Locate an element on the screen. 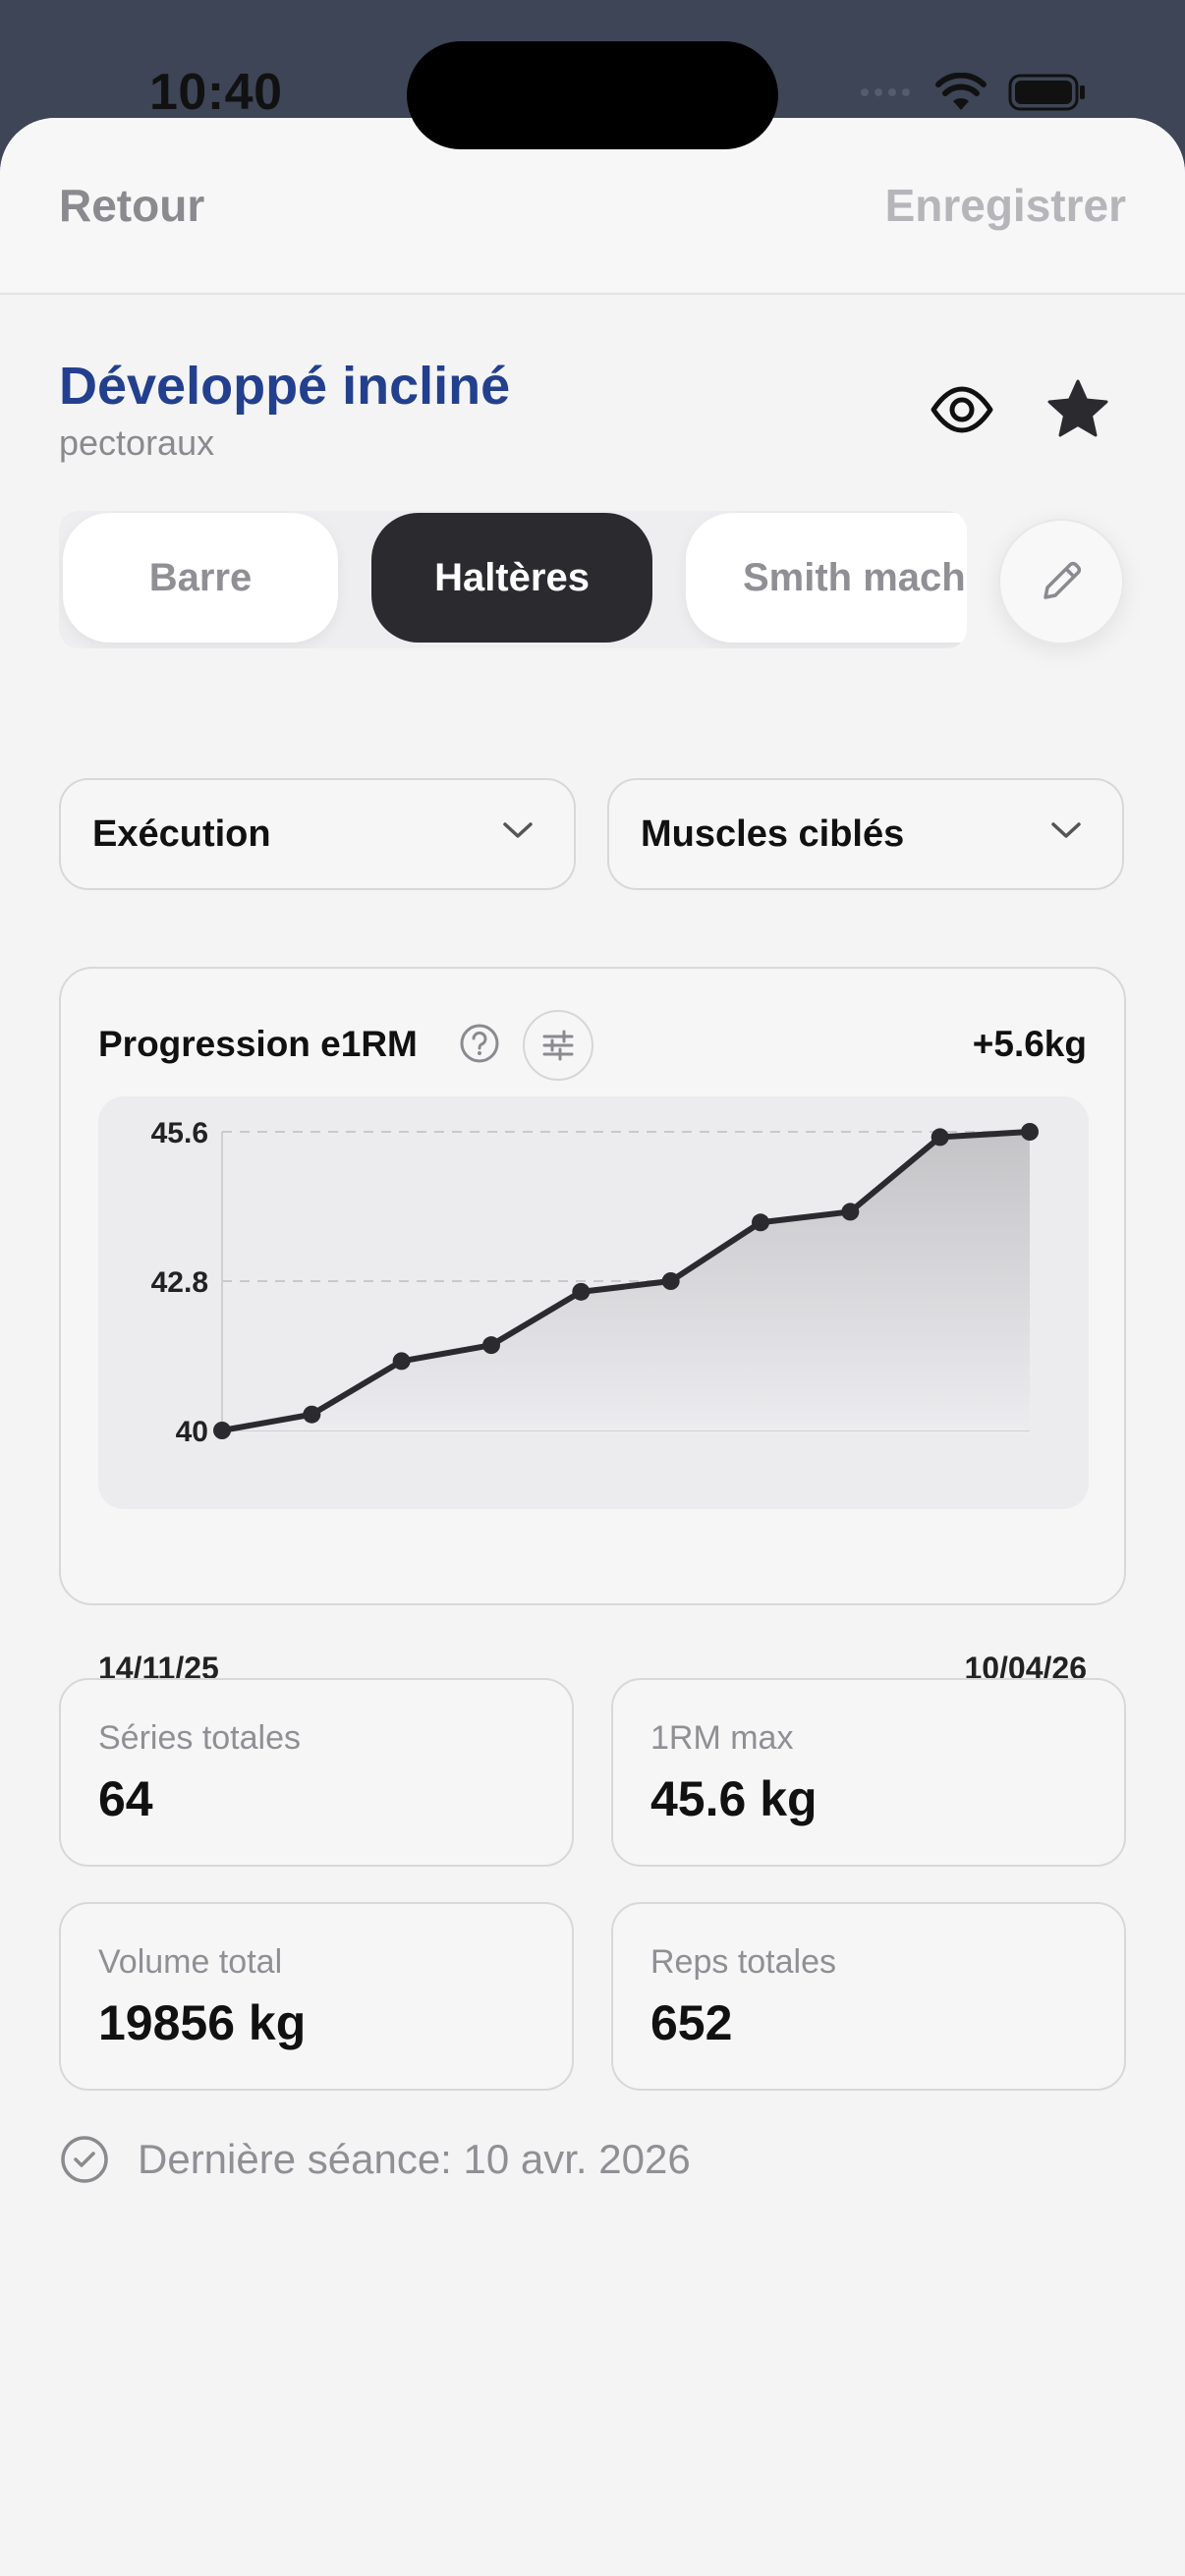 The width and height of the screenshot is (1185, 2576). sliders-icon is located at coordinates (558, 1045).